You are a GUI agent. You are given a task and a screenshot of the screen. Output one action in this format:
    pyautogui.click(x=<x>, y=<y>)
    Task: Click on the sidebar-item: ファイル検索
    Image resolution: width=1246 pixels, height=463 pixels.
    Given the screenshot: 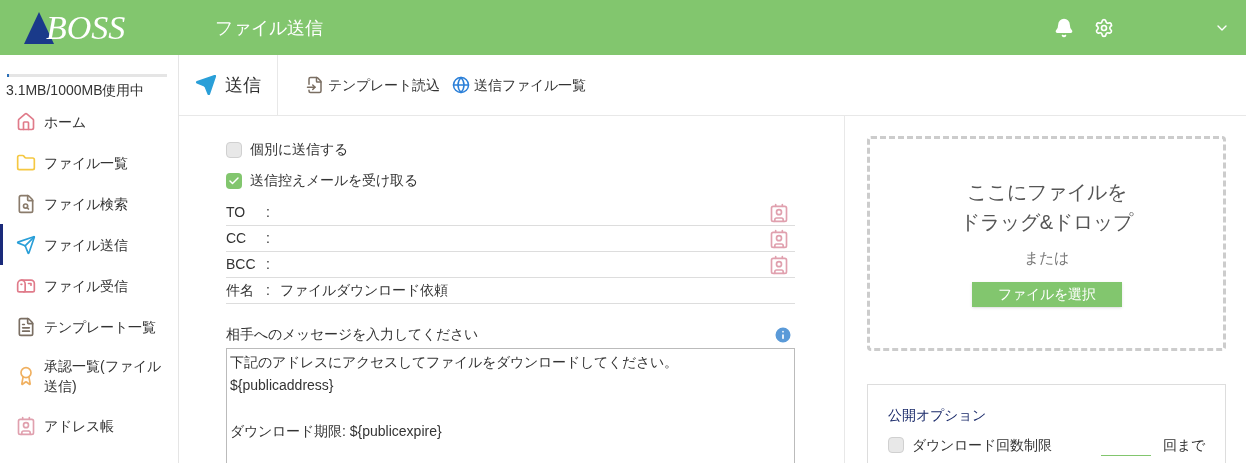 What is the action you would take?
    pyautogui.click(x=89, y=203)
    